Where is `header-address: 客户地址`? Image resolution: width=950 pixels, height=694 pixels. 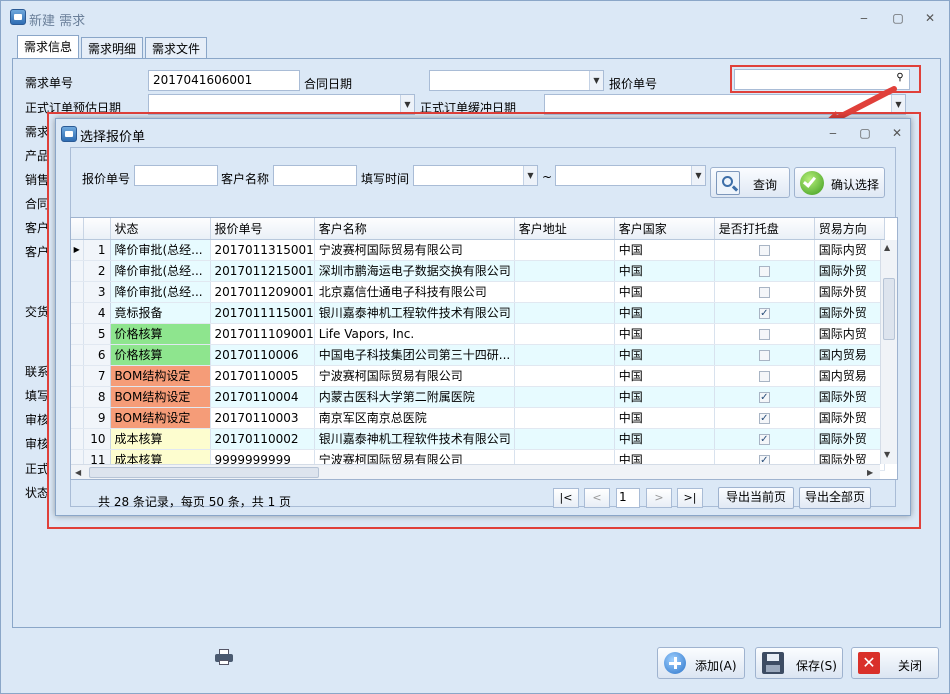 header-address: 客户地址 is located at coordinates (564, 229).